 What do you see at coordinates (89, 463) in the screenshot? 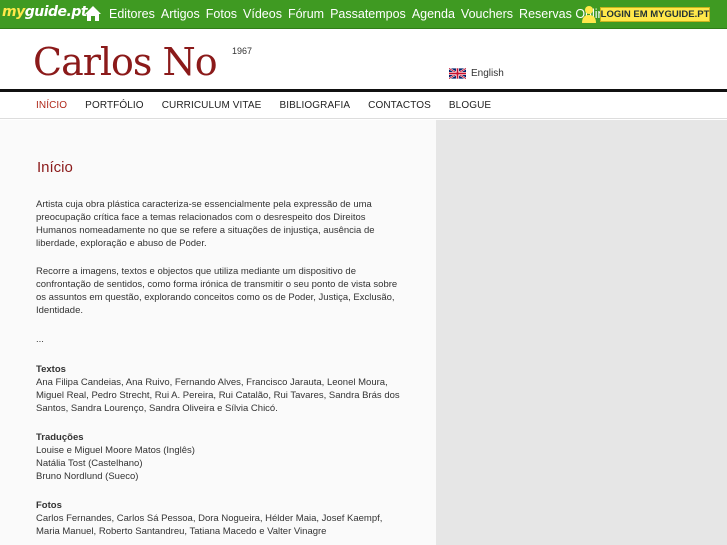
I see `traducoes-line: Natália Tost (Castelhano)` at bounding box center [89, 463].